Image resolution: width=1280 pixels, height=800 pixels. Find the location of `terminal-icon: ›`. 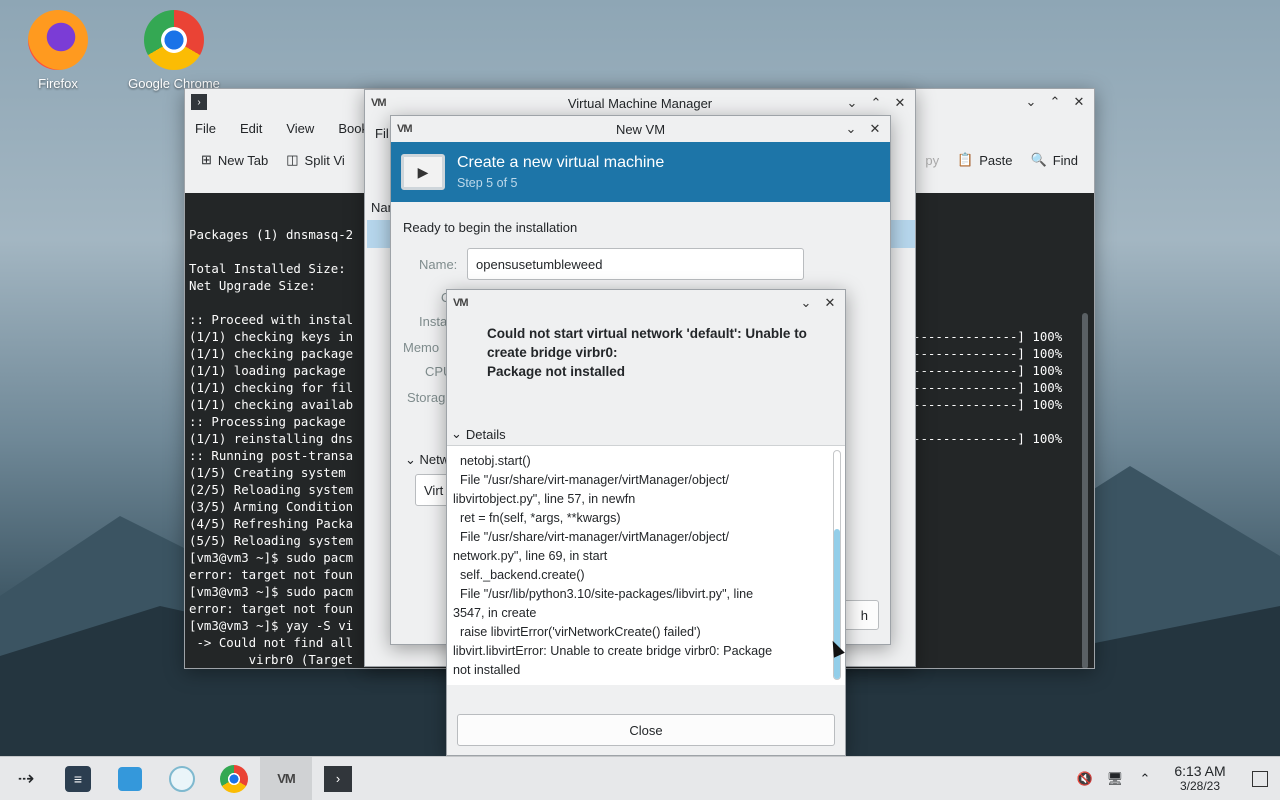

terminal-icon: › is located at coordinates (338, 778).